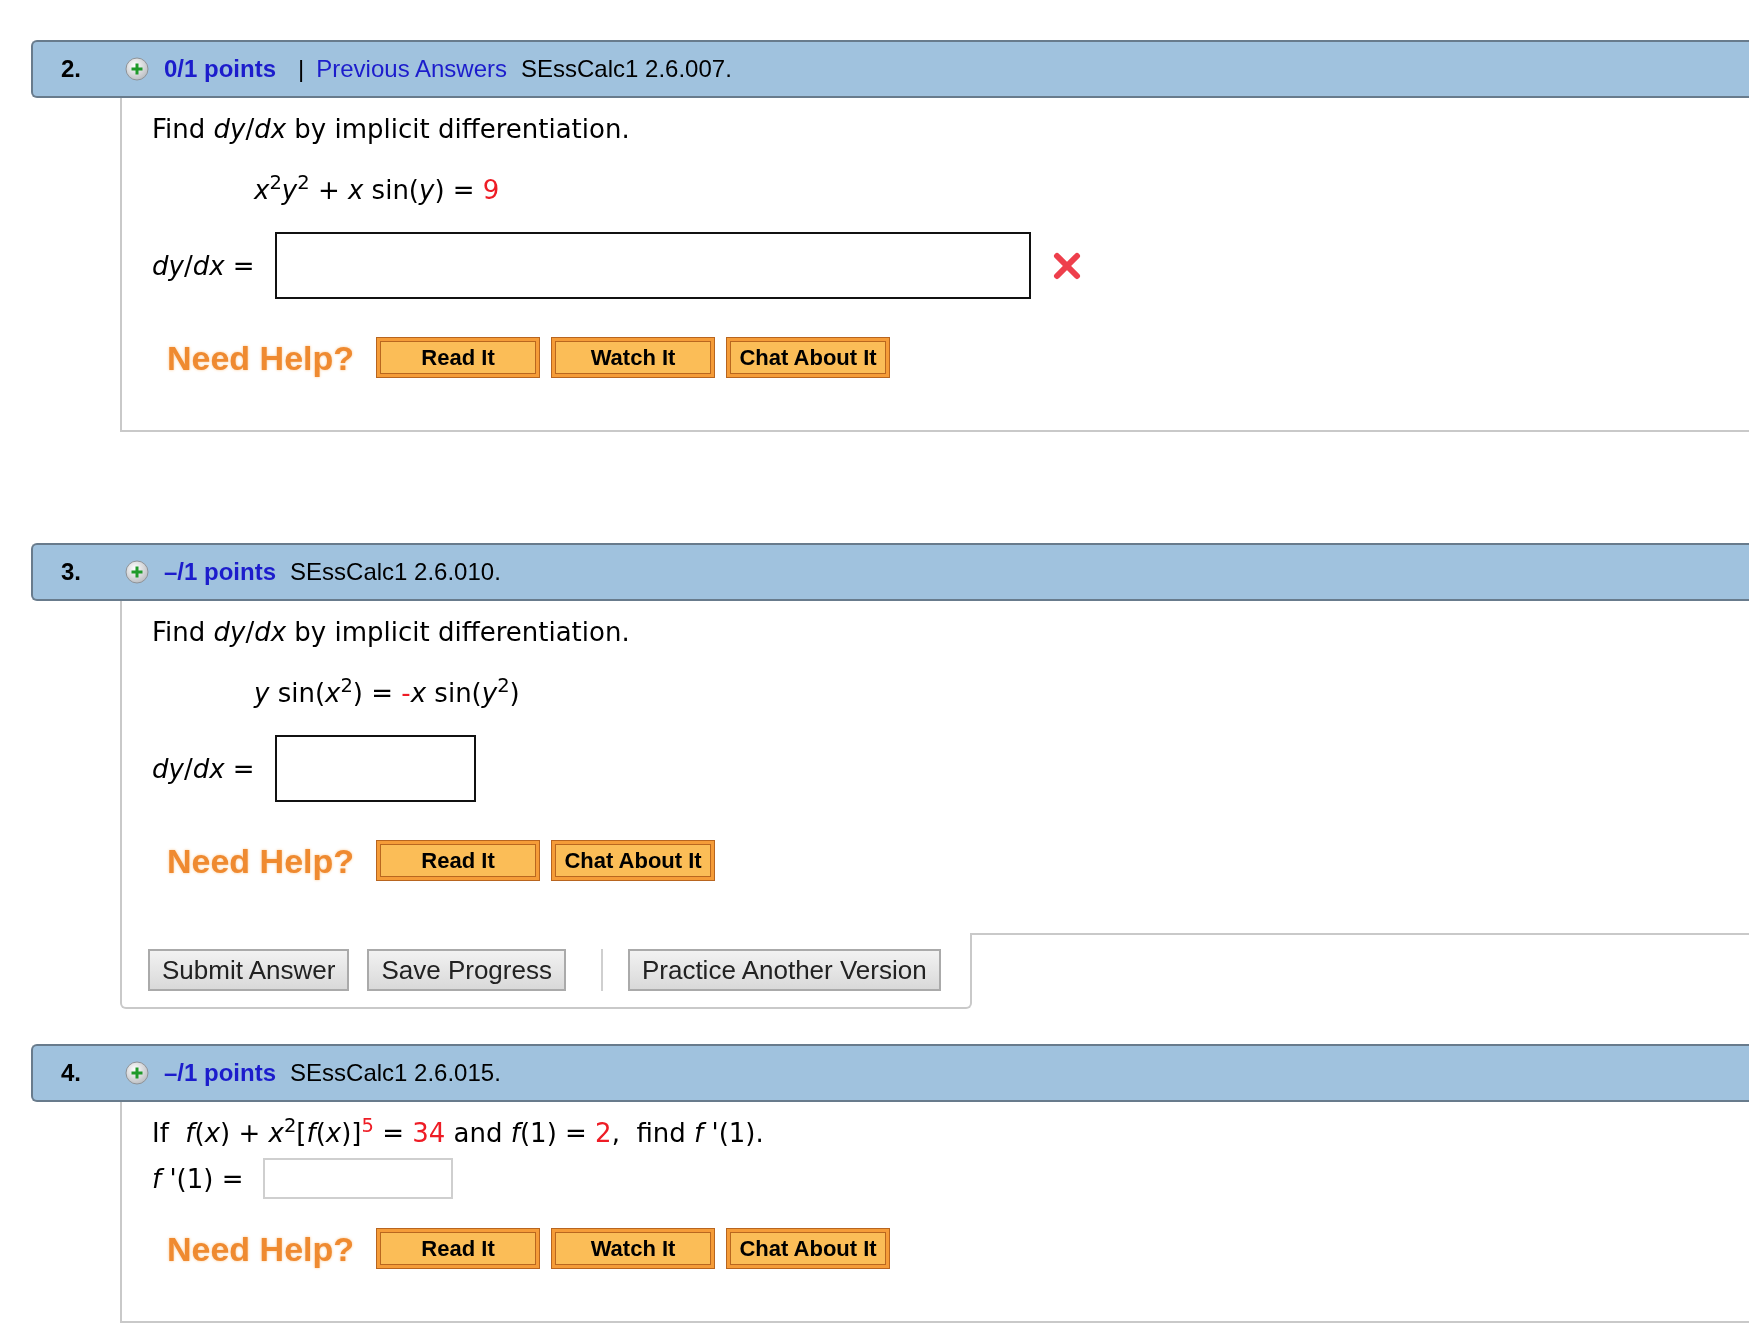  What do you see at coordinates (458, 1133) in the screenshot?
I see `question-text: If f(x) + x$^{2}$[f(x)]$^{5}$ = 34 and f(1) = 2, find f '(1).` at bounding box center [458, 1133].